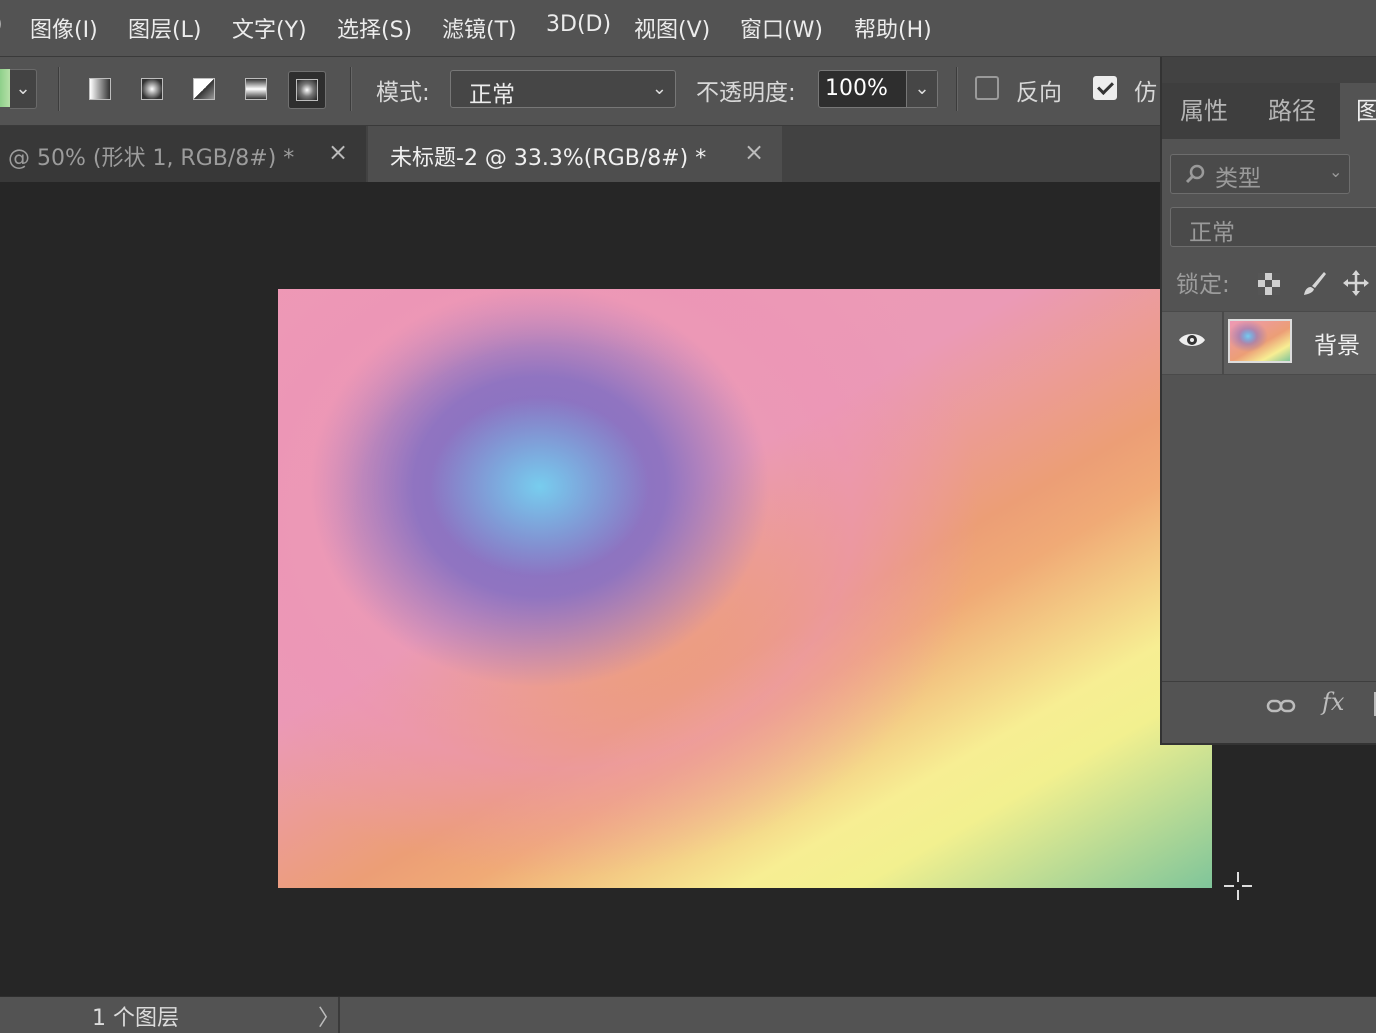 Image resolution: width=1376 pixels, height=1033 pixels. I want to click on tab-document-2: 未标题-2 @ 33.3%(RGB/8#) * ×, so click(575, 154).